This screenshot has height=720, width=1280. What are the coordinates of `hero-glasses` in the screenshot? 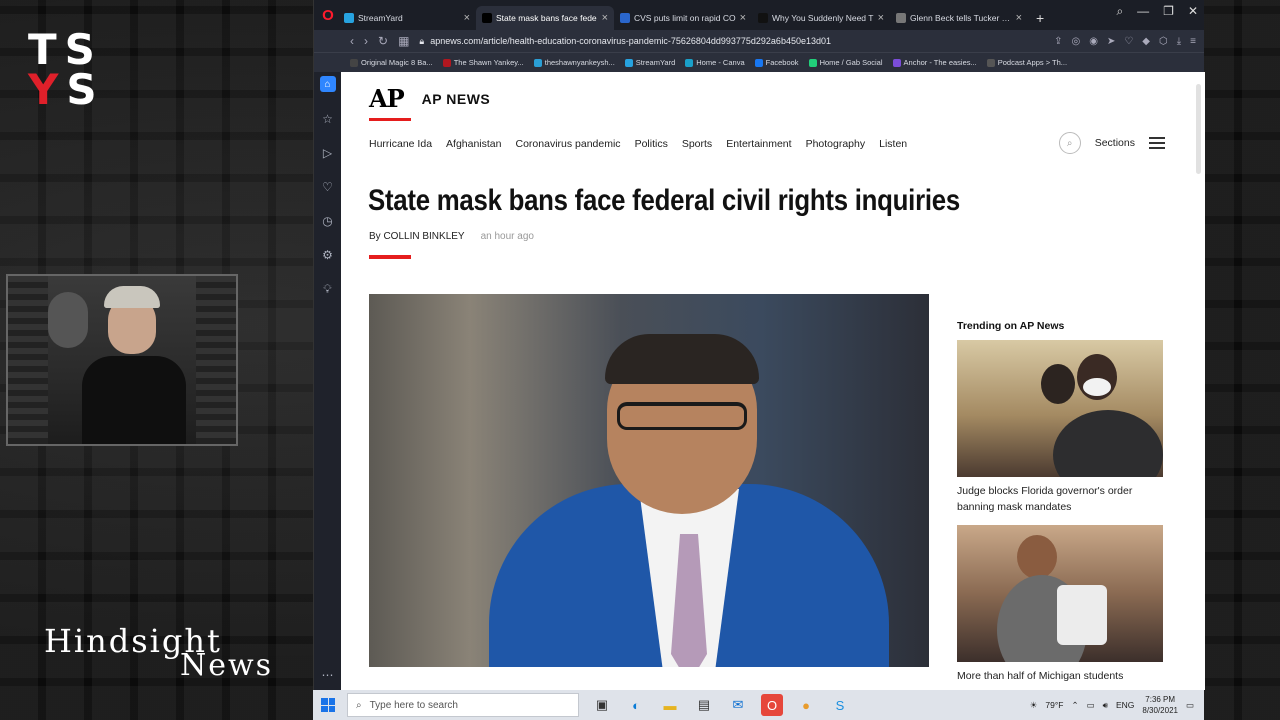 It's located at (682, 416).